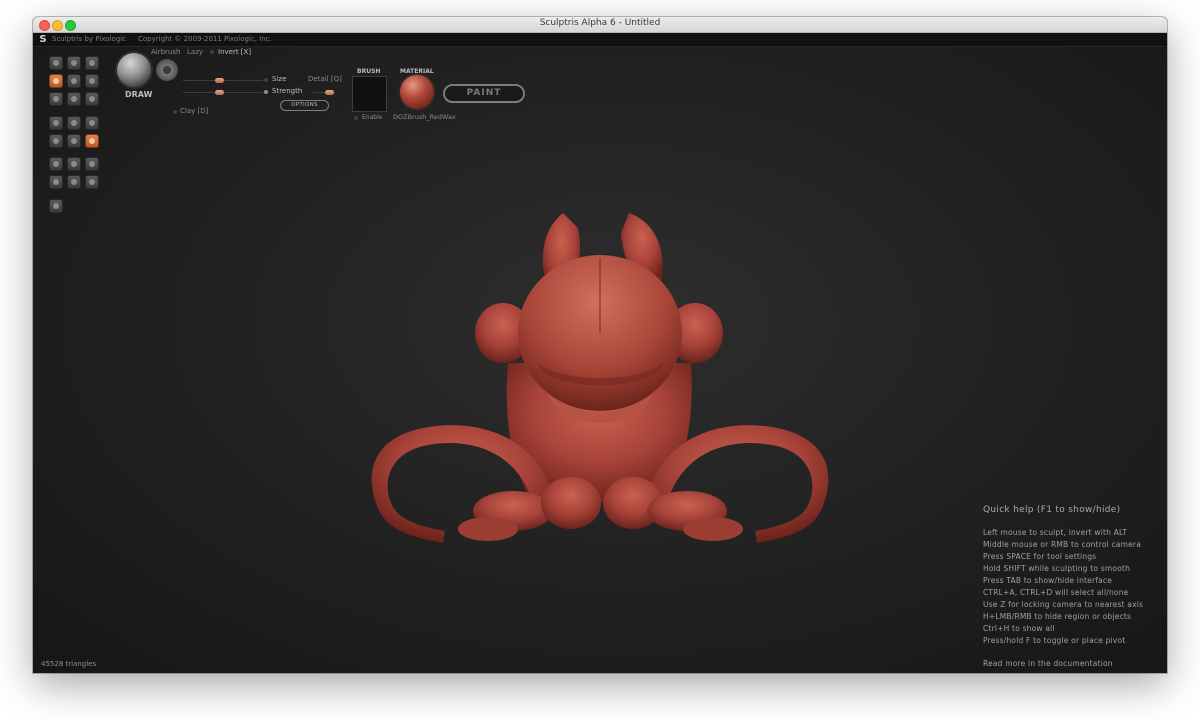 Image resolution: width=1200 pixels, height=720 pixels. What do you see at coordinates (369, 94) in the screenshot?
I see `brush-texture-slot` at bounding box center [369, 94].